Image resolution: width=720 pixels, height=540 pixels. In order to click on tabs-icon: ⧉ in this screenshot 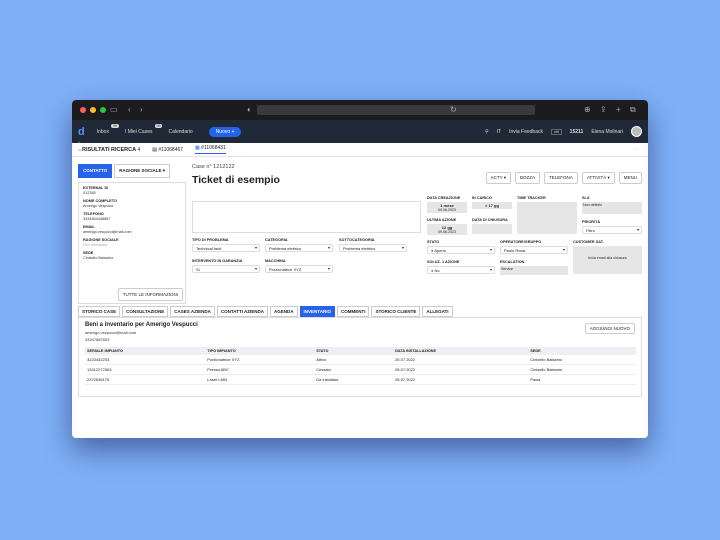, I will do `click(633, 110)`.